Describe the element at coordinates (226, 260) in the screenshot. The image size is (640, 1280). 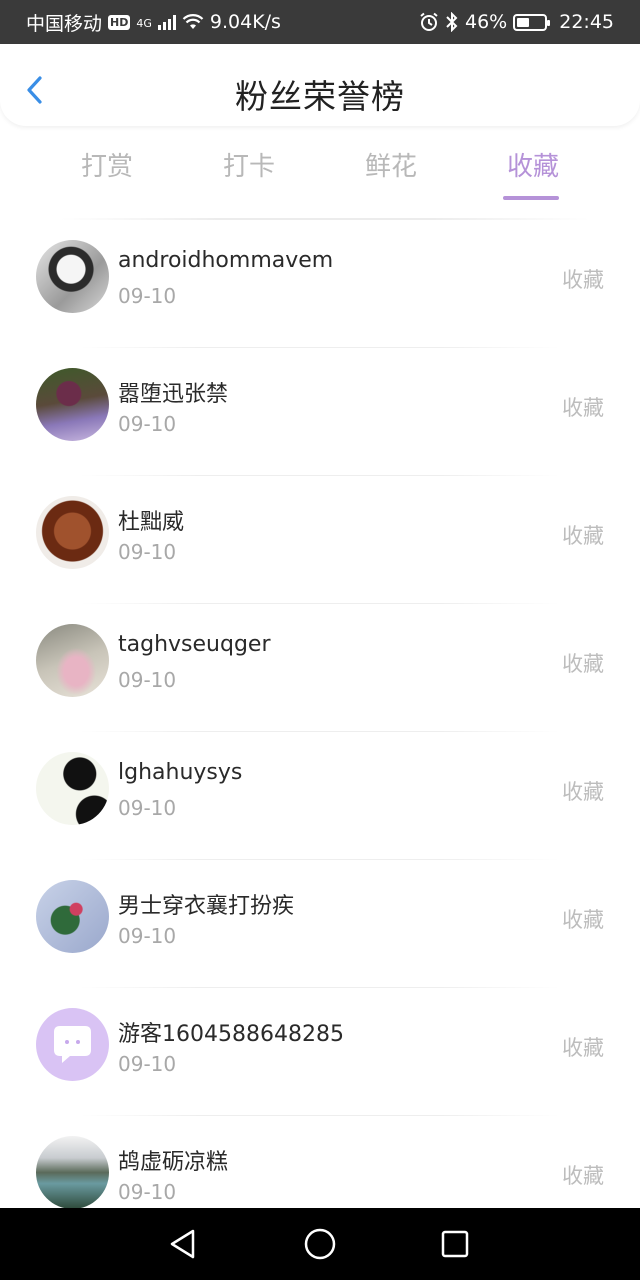
I see `username: androidhommavem` at that location.